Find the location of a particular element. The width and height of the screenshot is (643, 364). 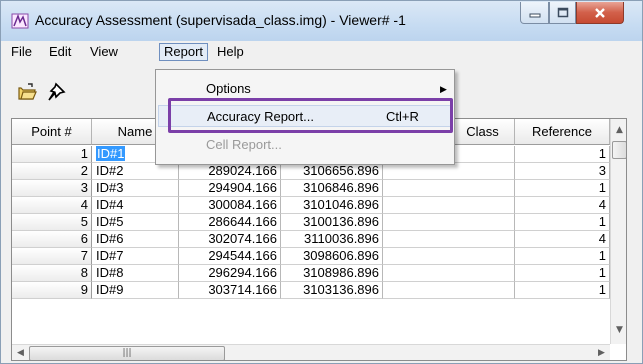

cell-value: 3110036.896 is located at coordinates (341, 238).